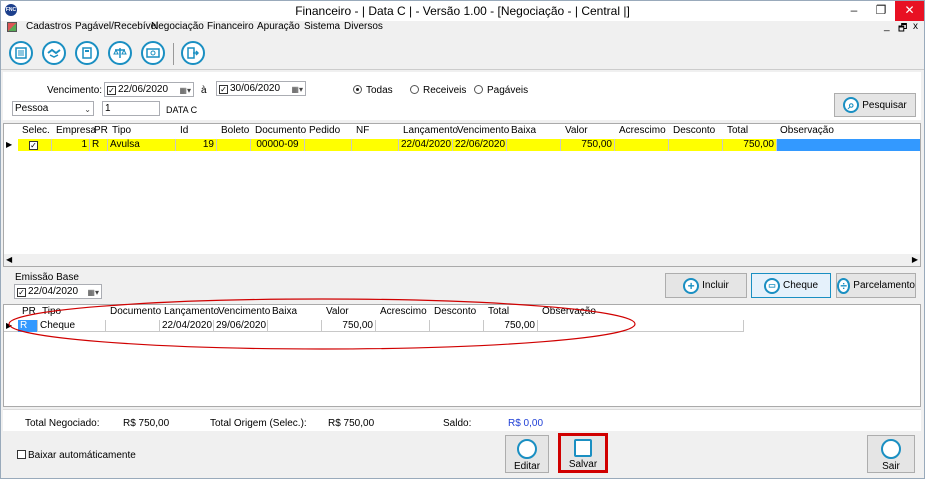 Image resolution: width=925 pixels, height=479 pixels. What do you see at coordinates (379, 90) in the screenshot?
I see `radio-todas-label: Todas` at bounding box center [379, 90].